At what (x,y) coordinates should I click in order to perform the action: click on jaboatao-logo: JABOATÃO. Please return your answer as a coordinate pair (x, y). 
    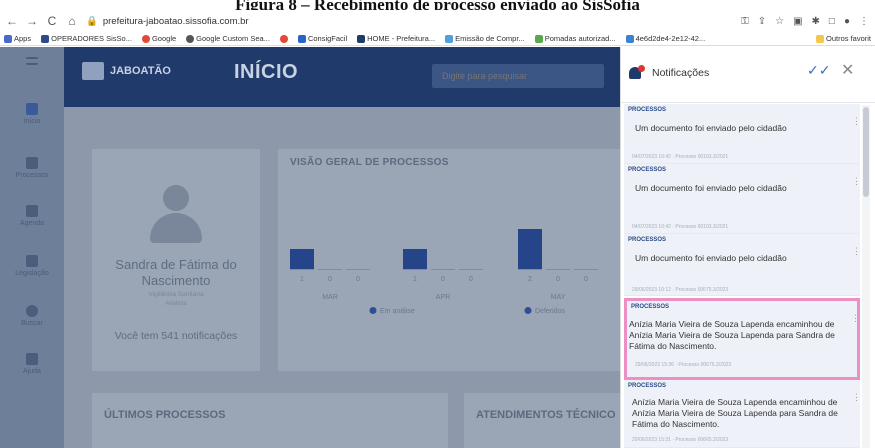
    Looking at the image, I should click on (126, 71).